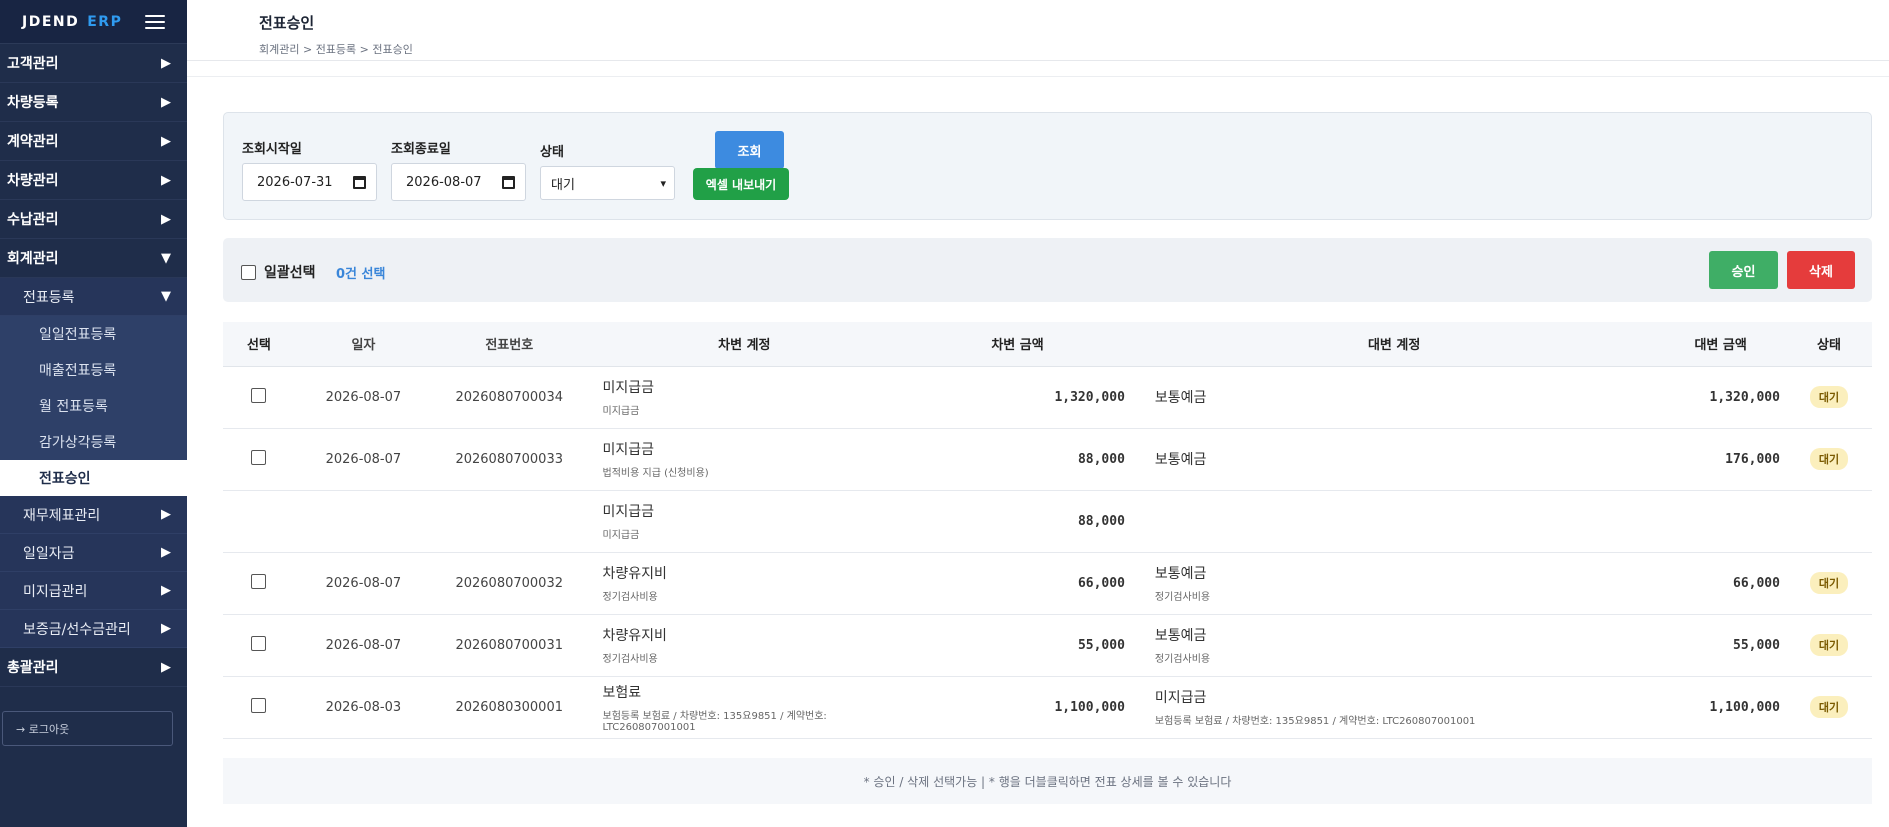 The image size is (1889, 827). What do you see at coordinates (93, 102) in the screenshot?
I see `sidebar-item-vehicle-registration: 차량등록 ▶` at bounding box center [93, 102].